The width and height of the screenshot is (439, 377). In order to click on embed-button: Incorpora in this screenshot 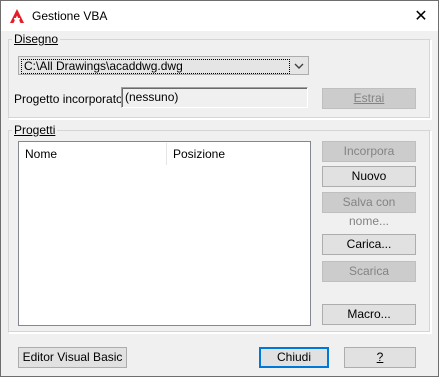, I will do `click(369, 151)`.